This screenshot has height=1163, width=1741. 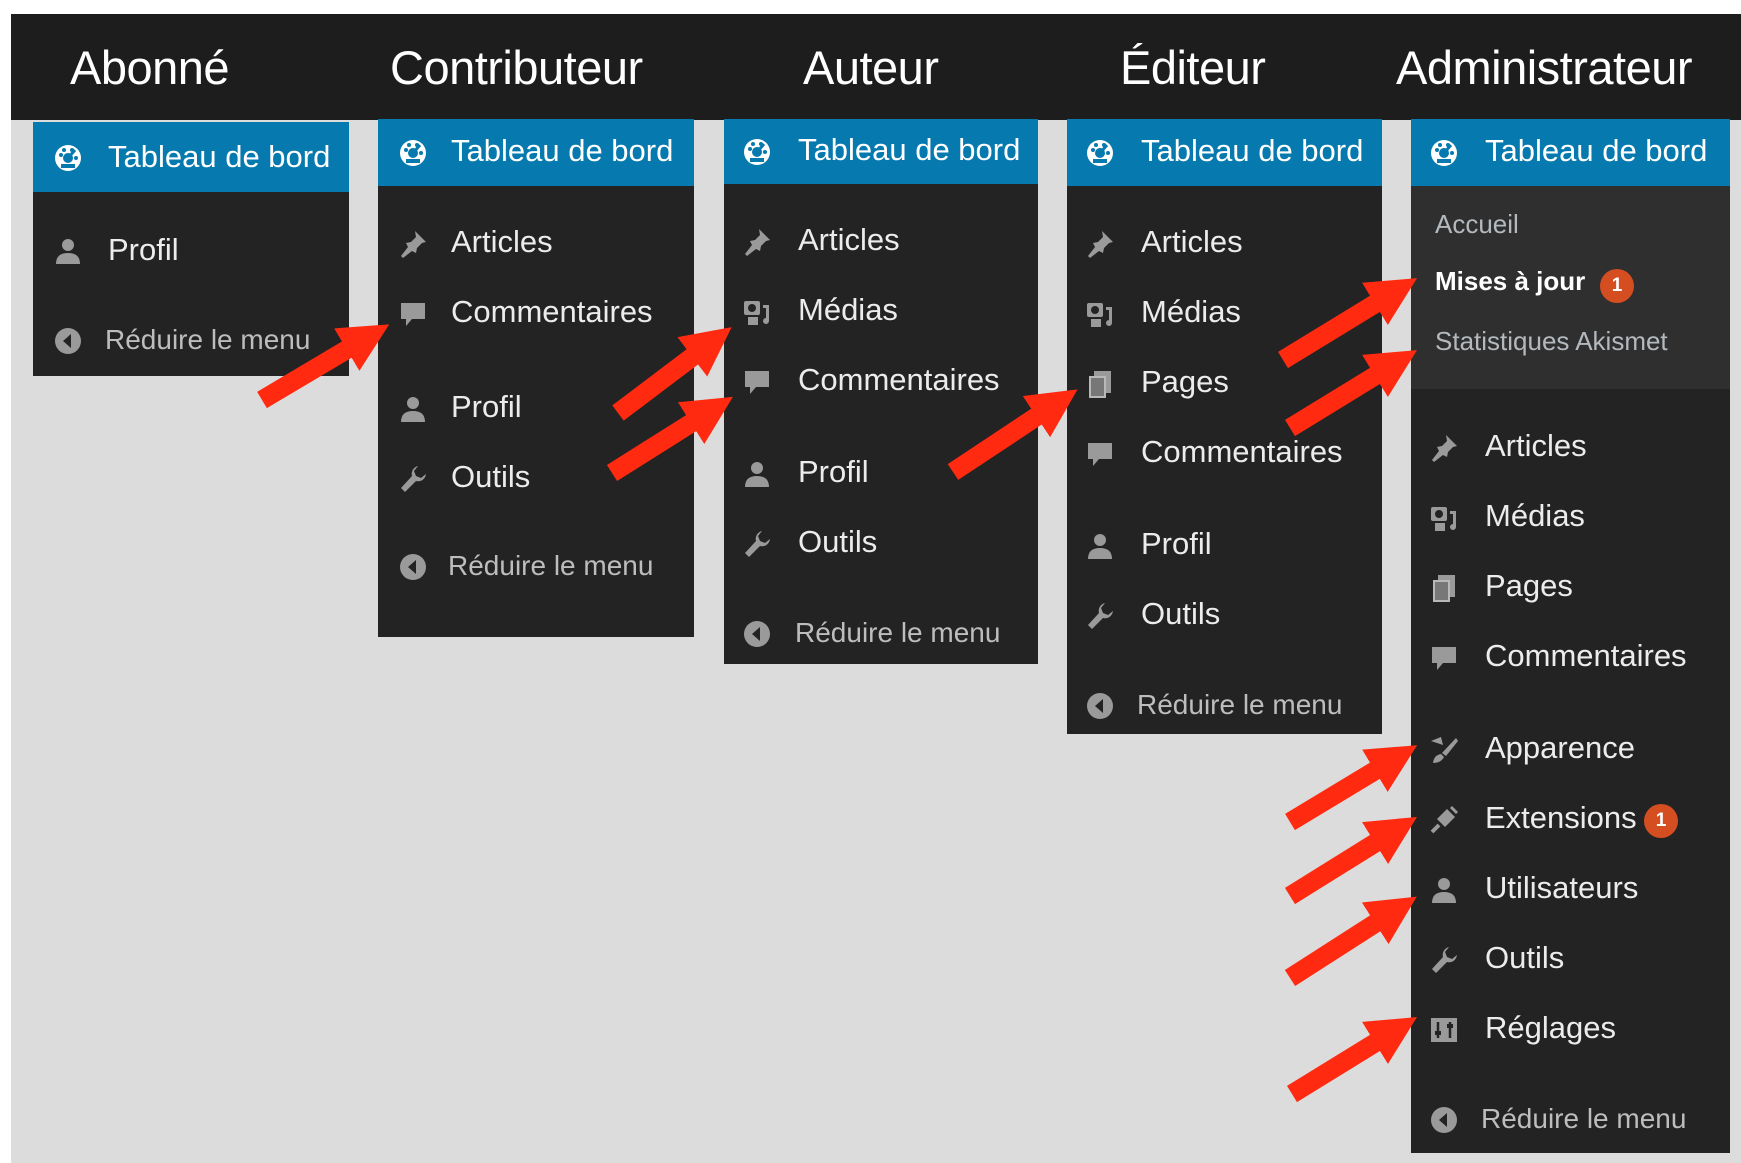 What do you see at coordinates (1550, 1027) in the screenshot?
I see `menu-item-label: Réglages` at bounding box center [1550, 1027].